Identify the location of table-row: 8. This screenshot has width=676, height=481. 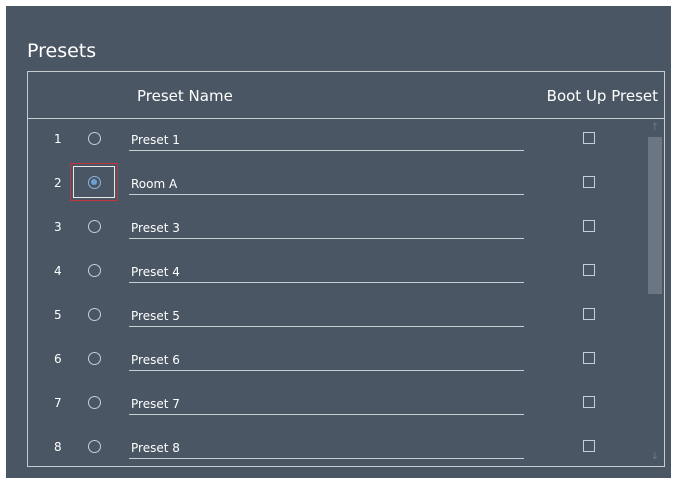
(335, 449).